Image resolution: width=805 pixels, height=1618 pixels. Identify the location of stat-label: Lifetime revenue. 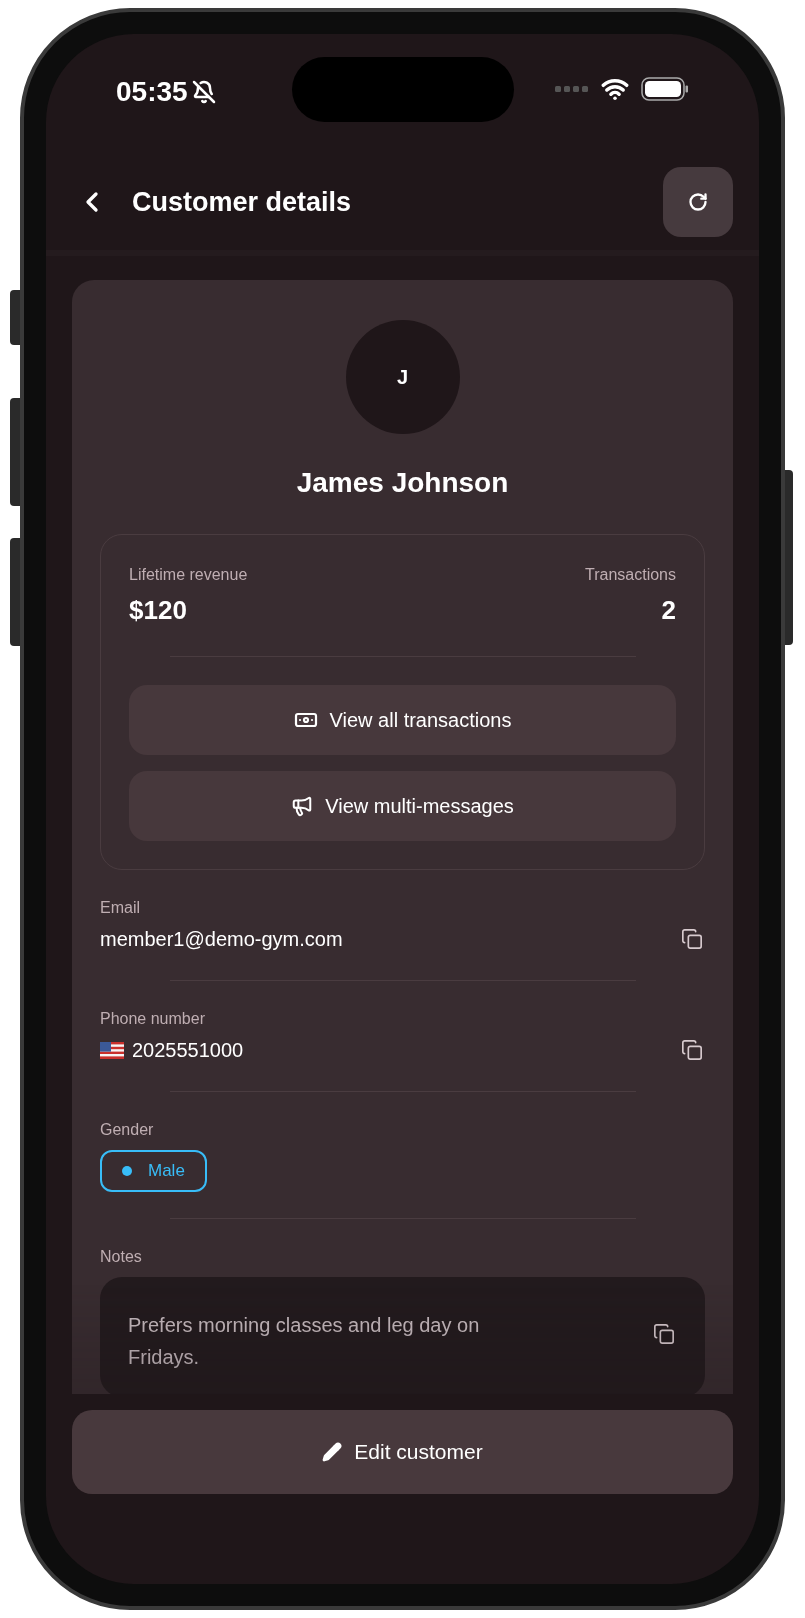
(188, 575).